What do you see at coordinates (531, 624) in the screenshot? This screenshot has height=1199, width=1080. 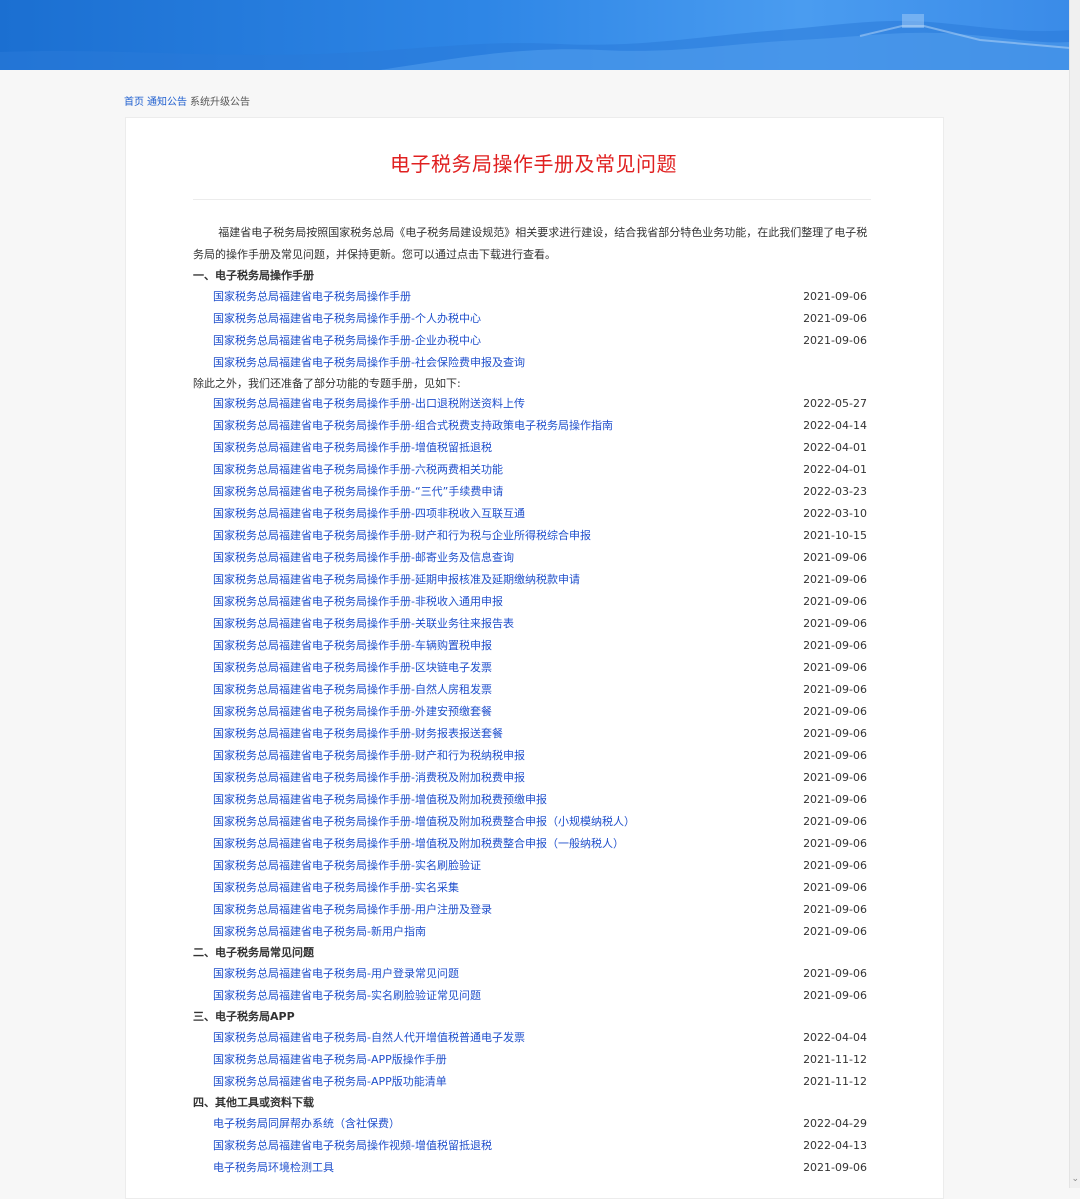 I see `download-list-item: 国家税务总局福建省电子税务局操作手册-关联业务往来报告表 2021-09-06` at bounding box center [531, 624].